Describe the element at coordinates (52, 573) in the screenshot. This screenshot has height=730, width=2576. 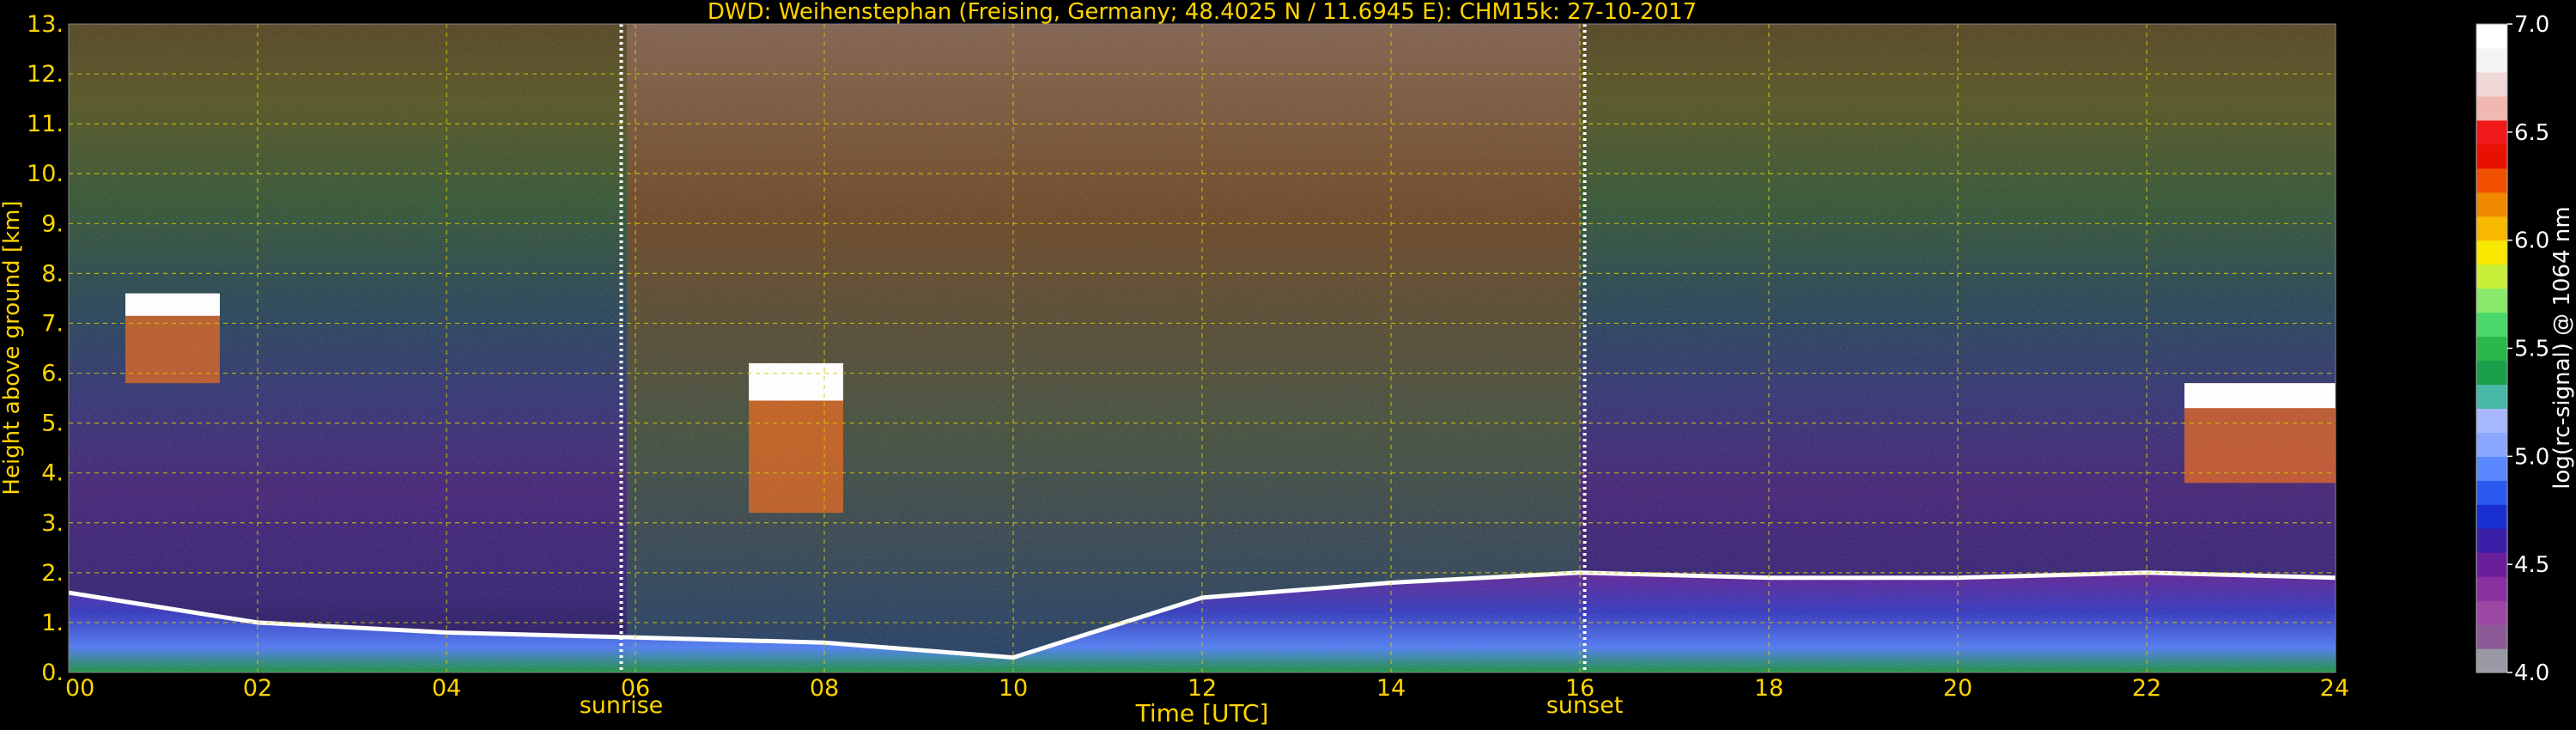
I see `y-tick-label: 2.` at that location.